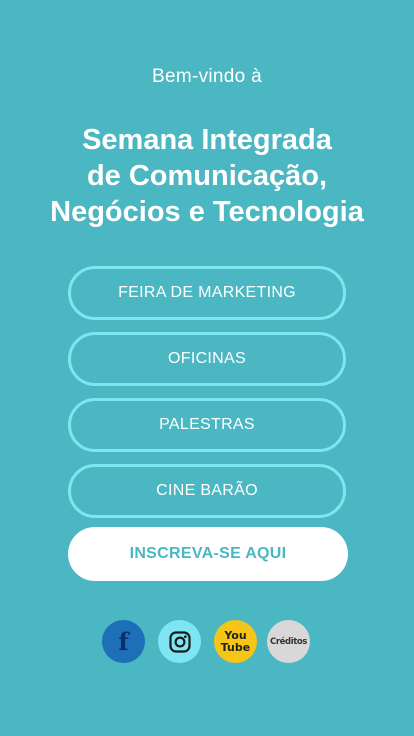 The width and height of the screenshot is (414, 736). What do you see at coordinates (207, 293) in the screenshot?
I see `feira-de-marketing-button: FEIRA DE MARKETING` at bounding box center [207, 293].